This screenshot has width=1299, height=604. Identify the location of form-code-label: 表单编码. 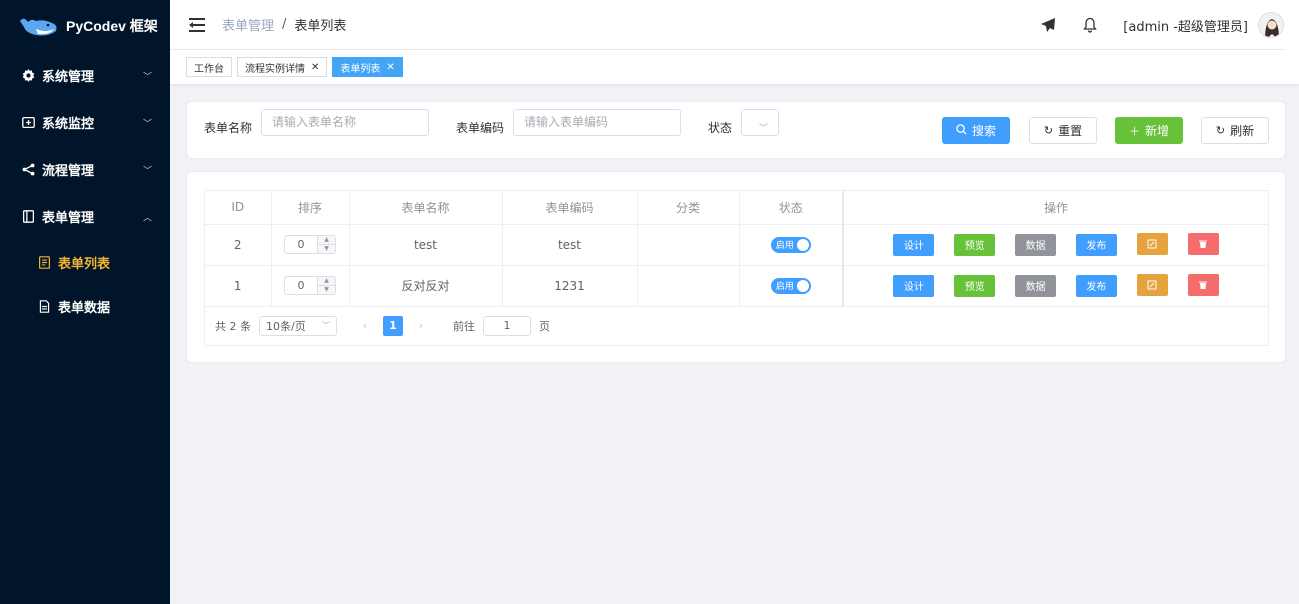
(480, 128).